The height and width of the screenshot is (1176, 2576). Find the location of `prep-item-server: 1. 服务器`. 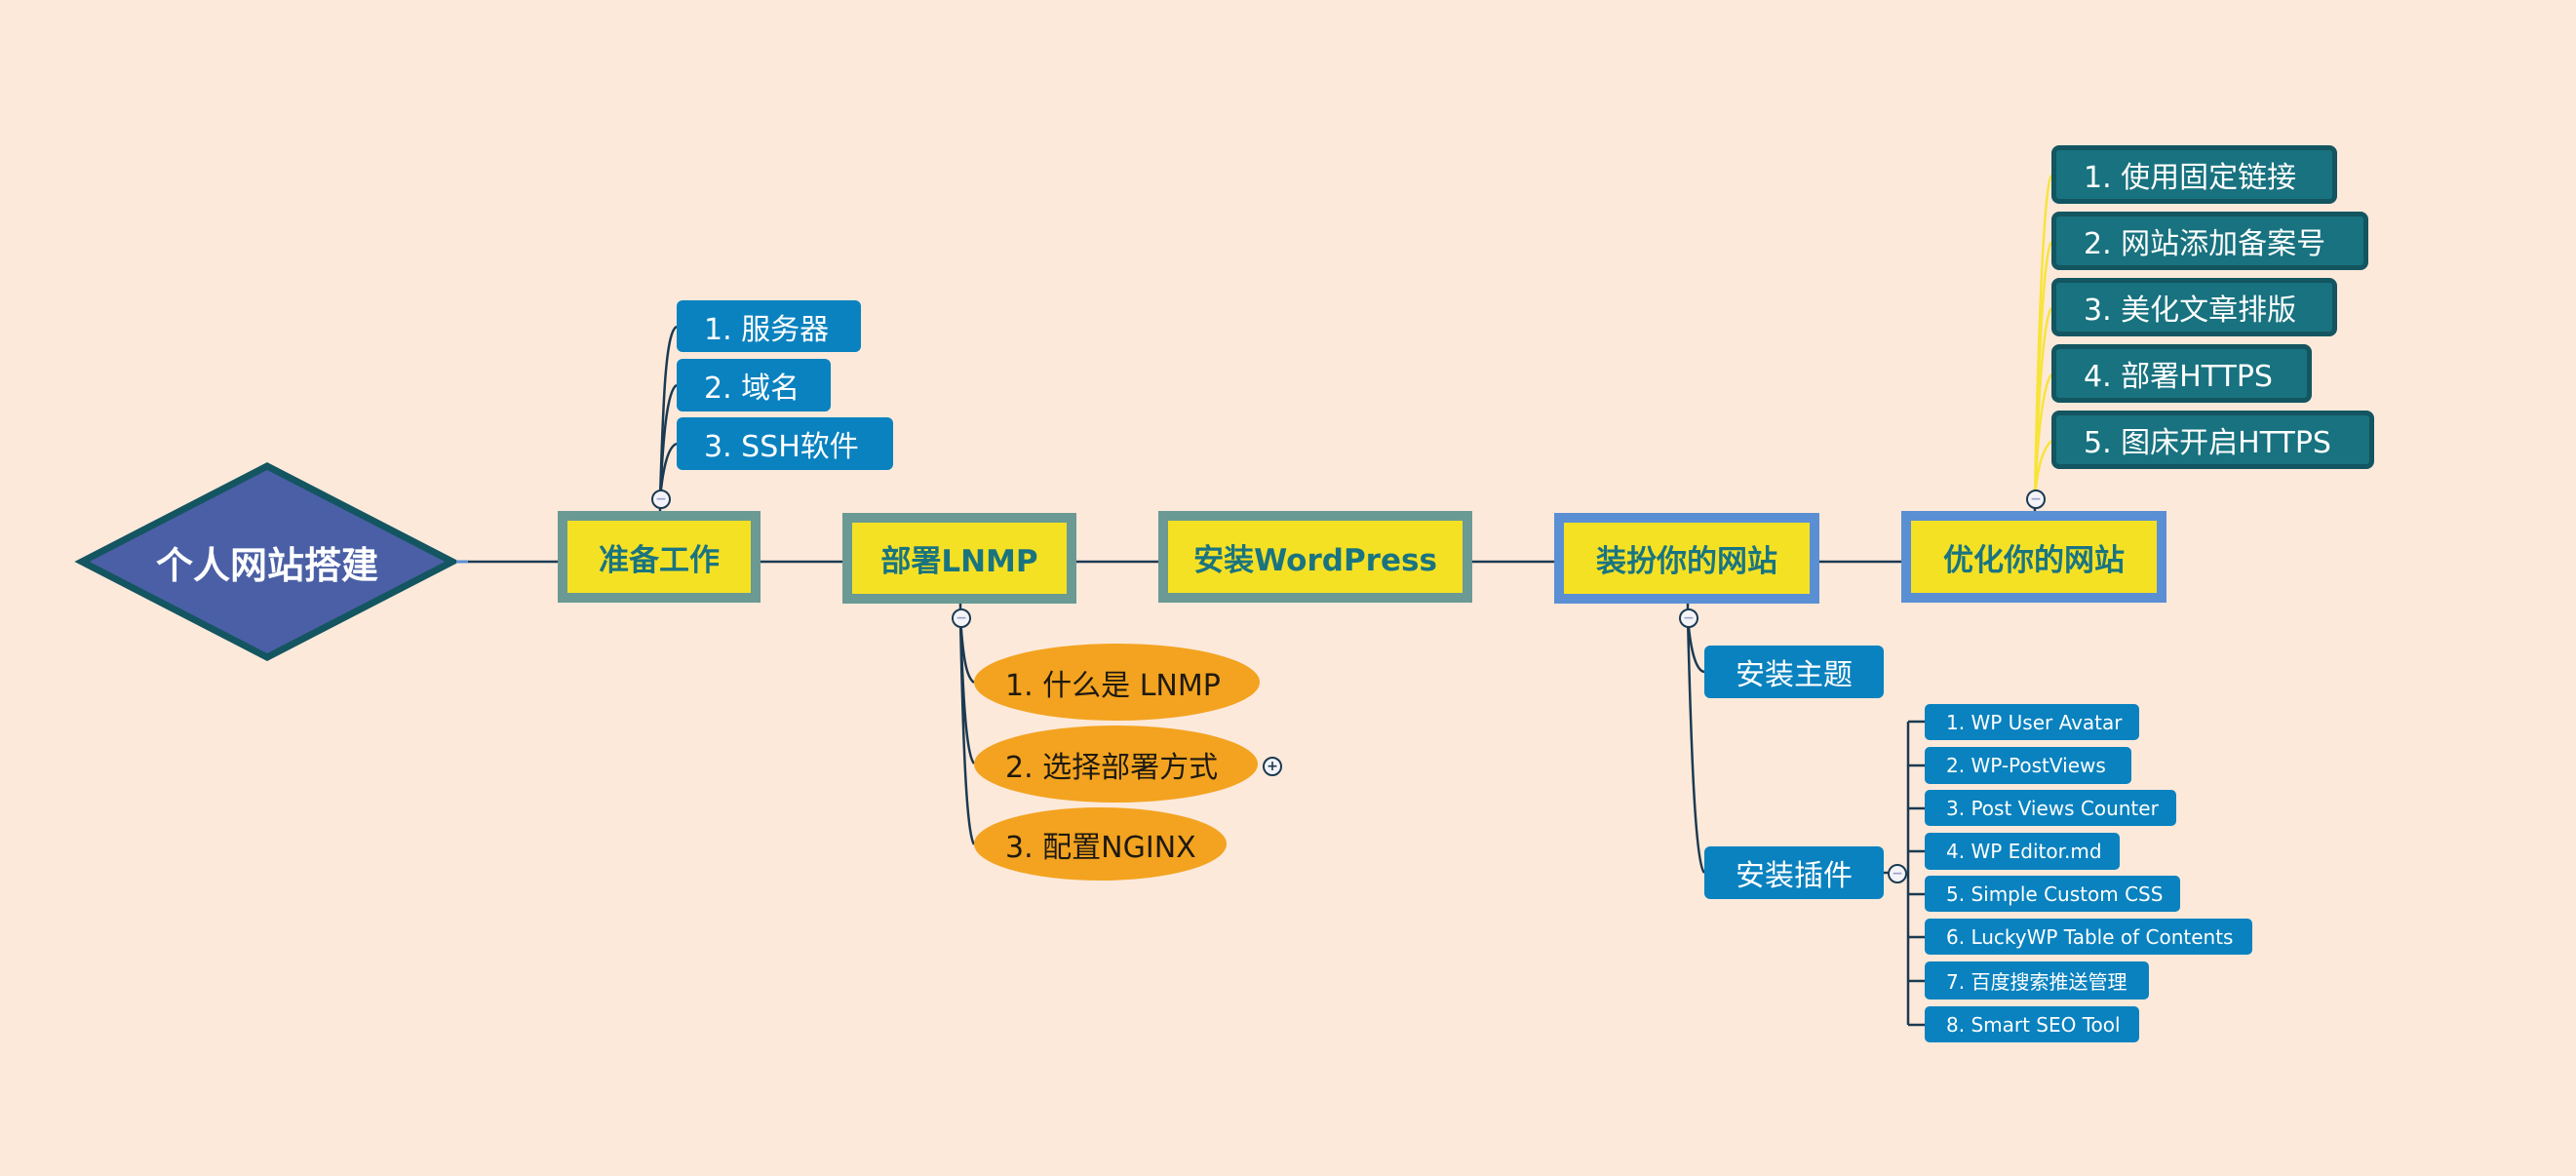

prep-item-server: 1. 服务器 is located at coordinates (769, 326).